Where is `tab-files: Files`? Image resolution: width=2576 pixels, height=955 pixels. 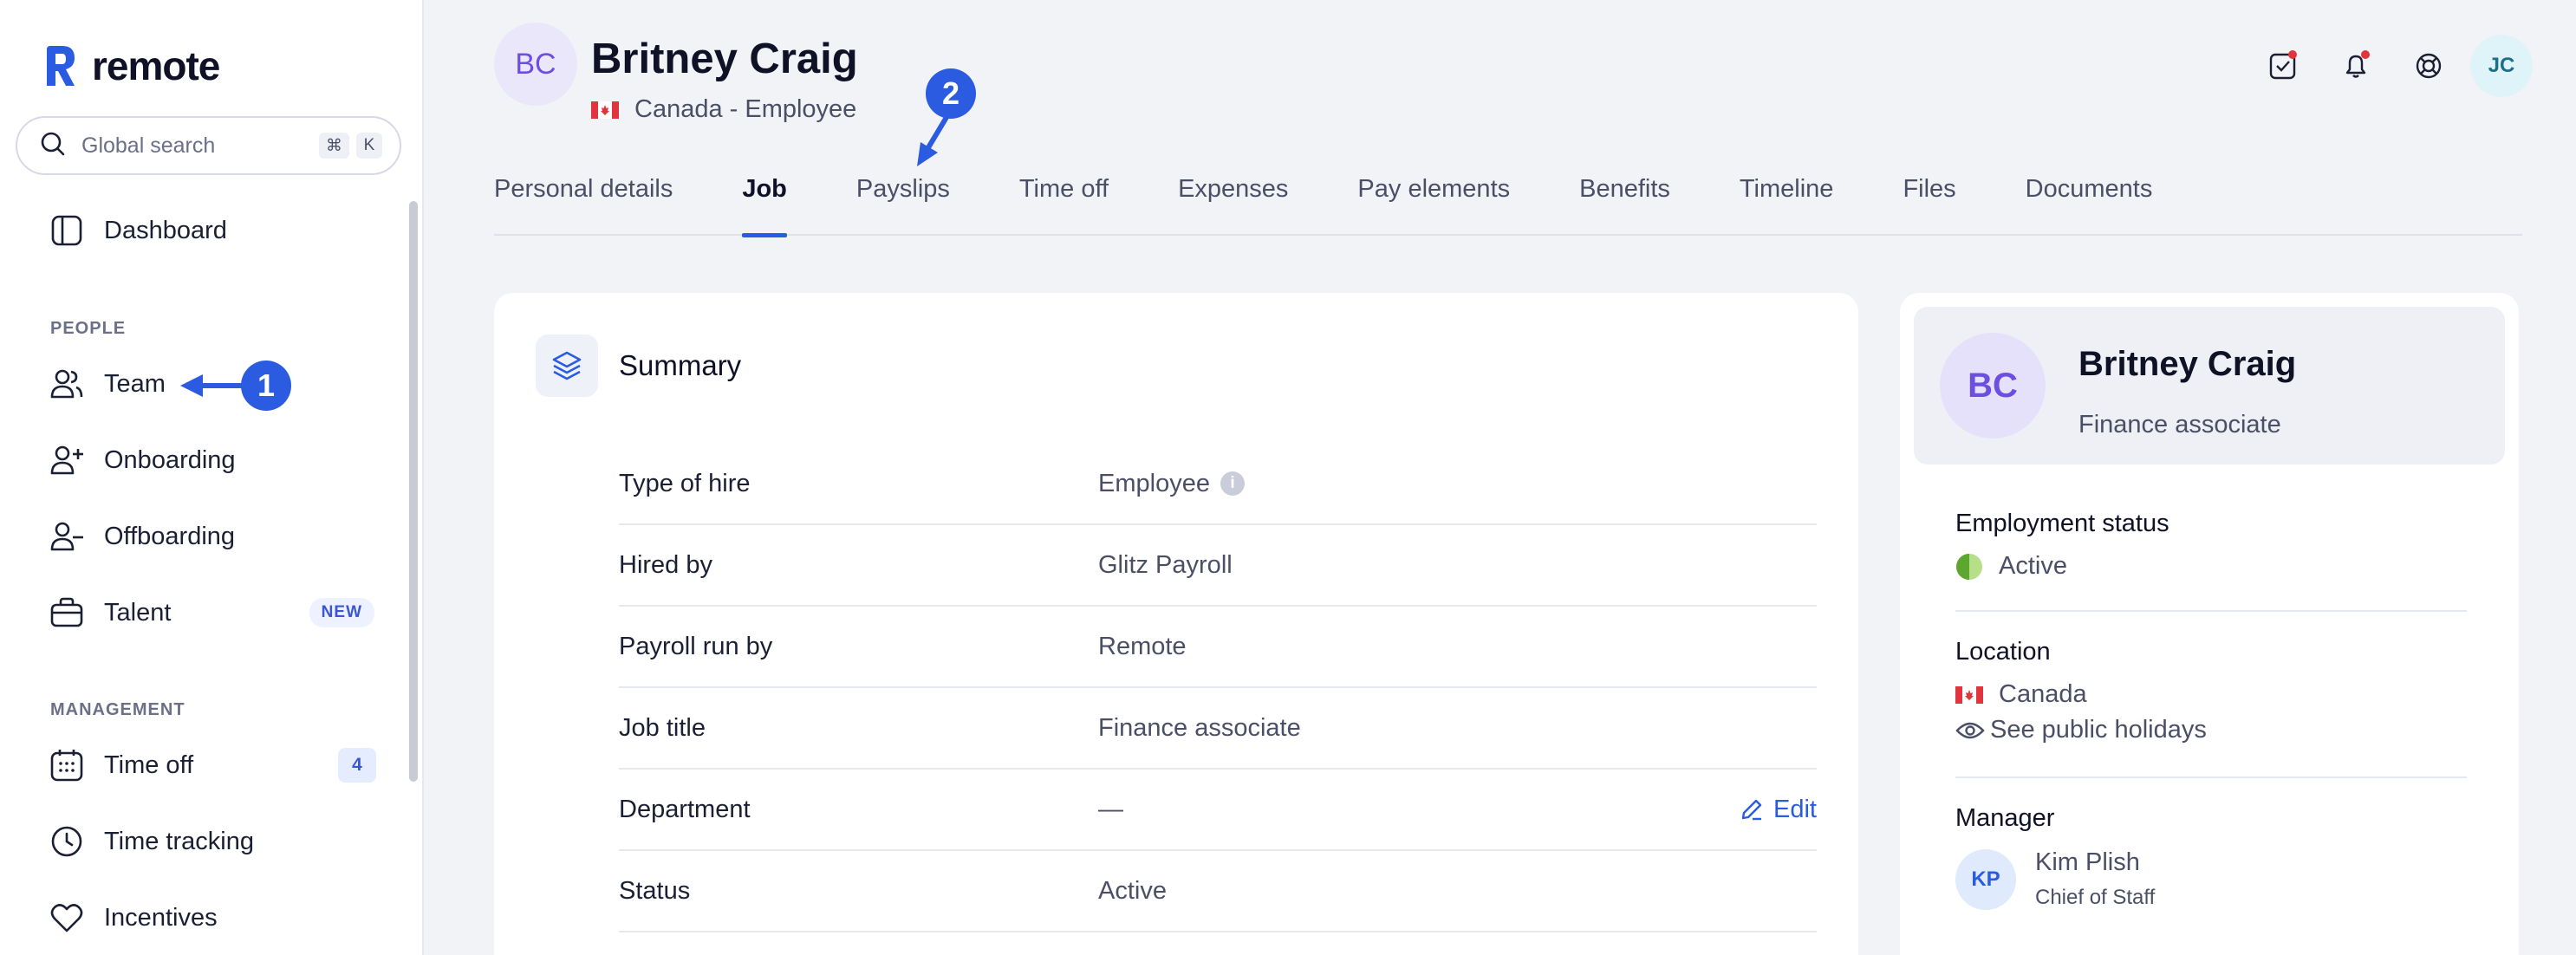
tab-files: Files is located at coordinates (1929, 203).